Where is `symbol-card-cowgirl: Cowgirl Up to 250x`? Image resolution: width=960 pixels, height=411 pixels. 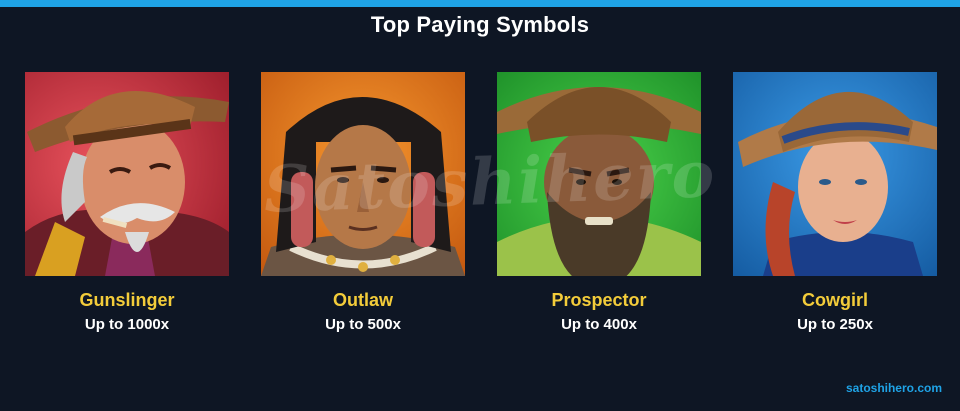 symbol-card-cowgirl: Cowgirl Up to 250x is located at coordinates (835, 202).